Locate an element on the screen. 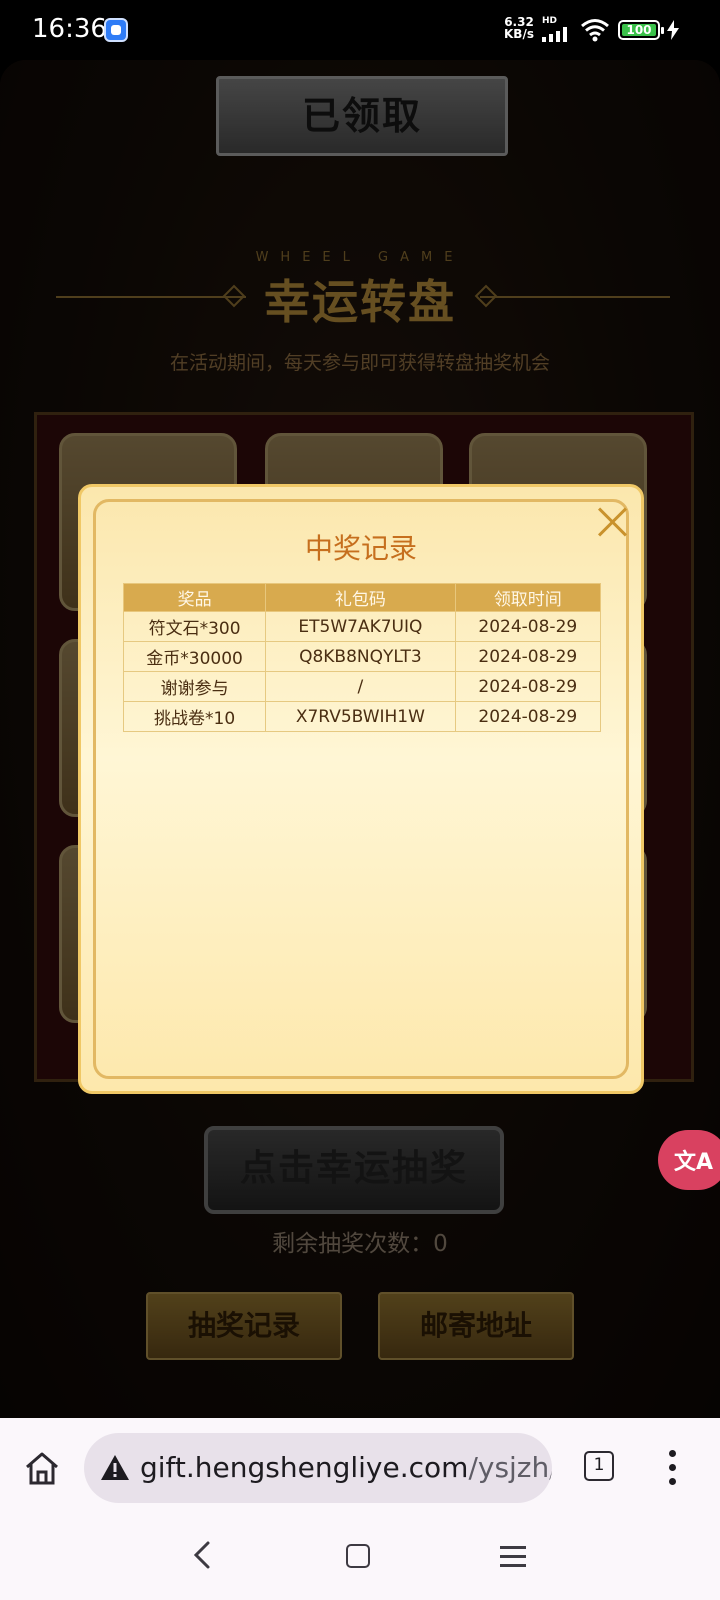 This screenshot has width=720, height=1600. remaining-draws: 剩余抽奖次数：0 is located at coordinates (360, 1244).